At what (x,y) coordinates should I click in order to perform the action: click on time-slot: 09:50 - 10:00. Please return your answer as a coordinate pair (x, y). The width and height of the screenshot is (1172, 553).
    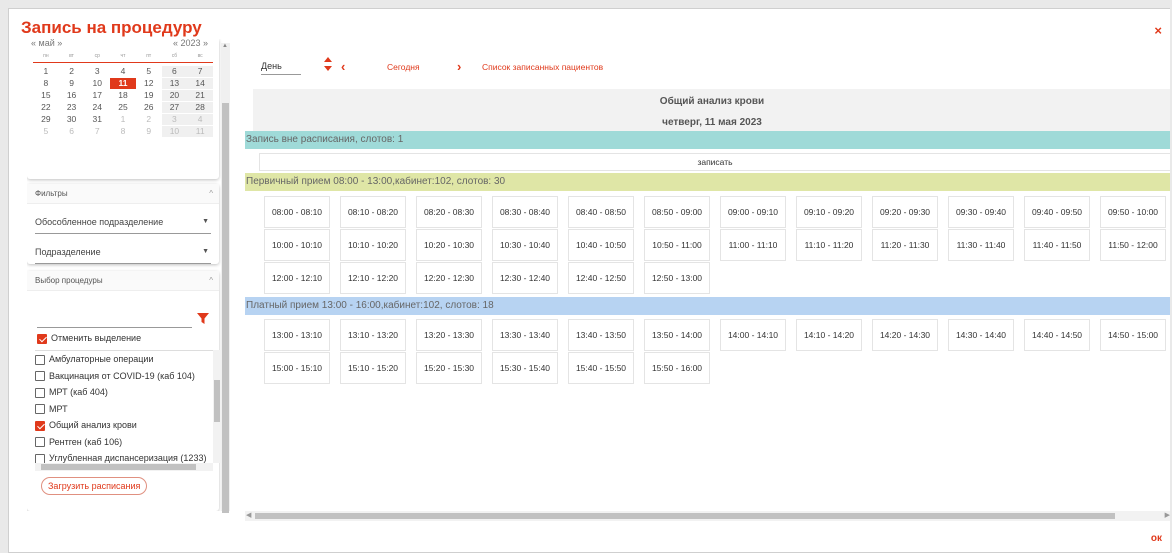
    Looking at the image, I should click on (1133, 212).